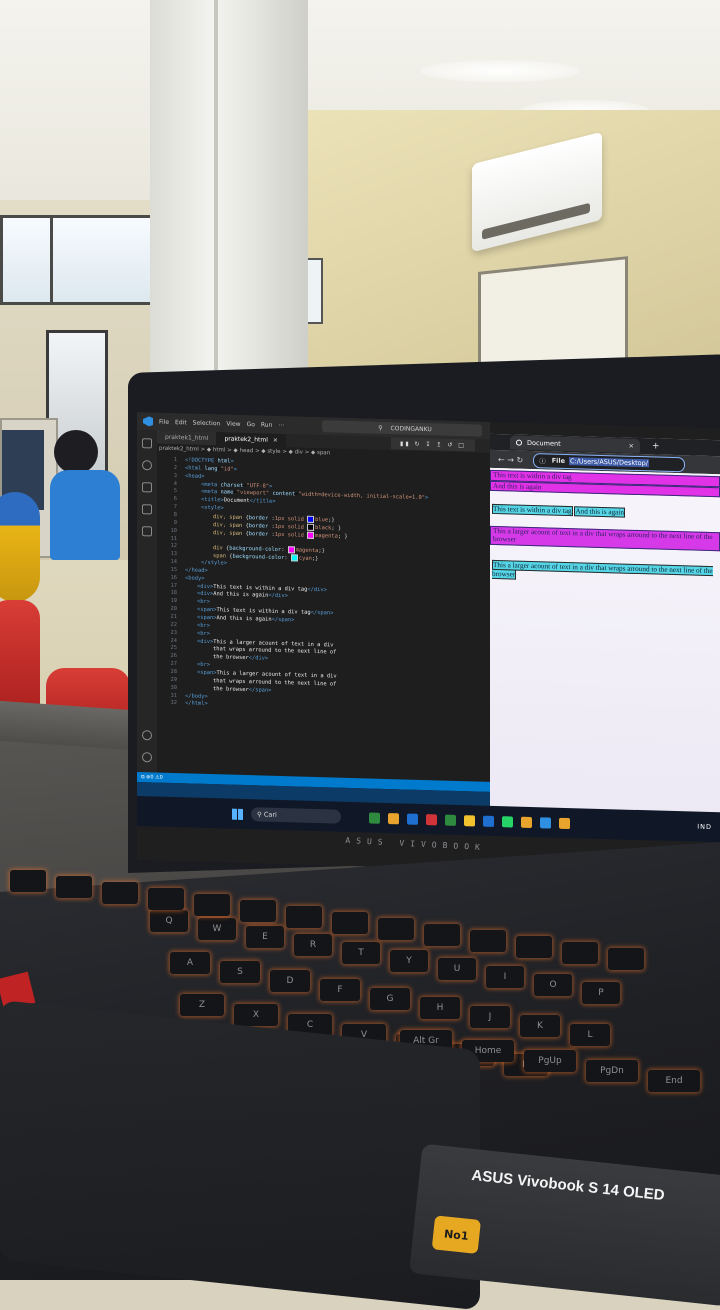 The image size is (720, 1310). I want to click on globe-icon, so click(519, 442).